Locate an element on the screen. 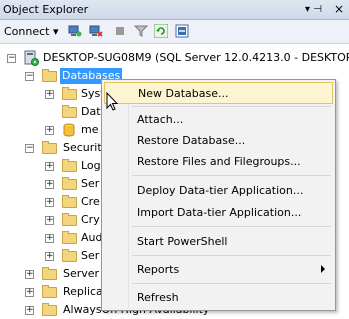 Image resolution: width=349 pixels, height=319 pixels. object-explorer-toolbar: Connect ▾ is located at coordinates (174, 32).